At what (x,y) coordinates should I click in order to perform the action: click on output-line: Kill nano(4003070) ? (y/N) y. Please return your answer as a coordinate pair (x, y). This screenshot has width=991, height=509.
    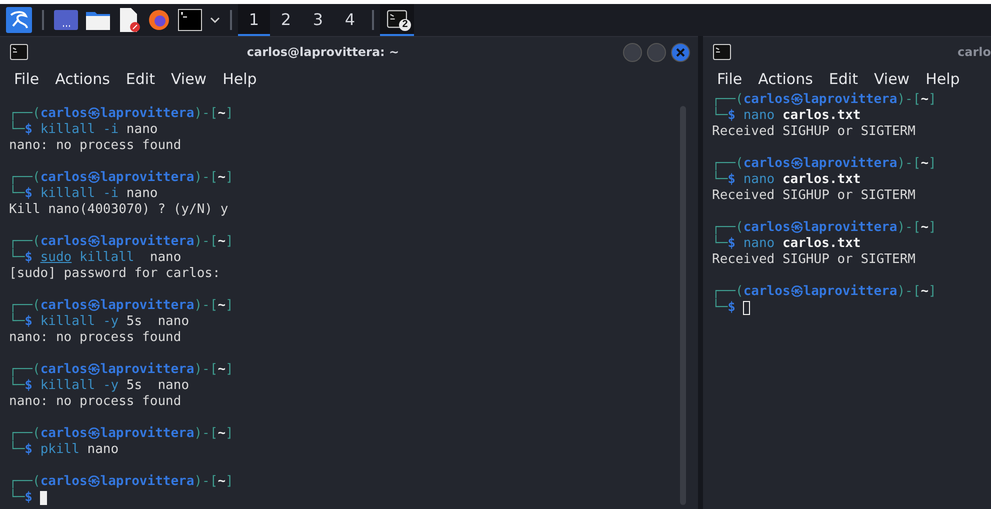
    Looking at the image, I should click on (118, 210).